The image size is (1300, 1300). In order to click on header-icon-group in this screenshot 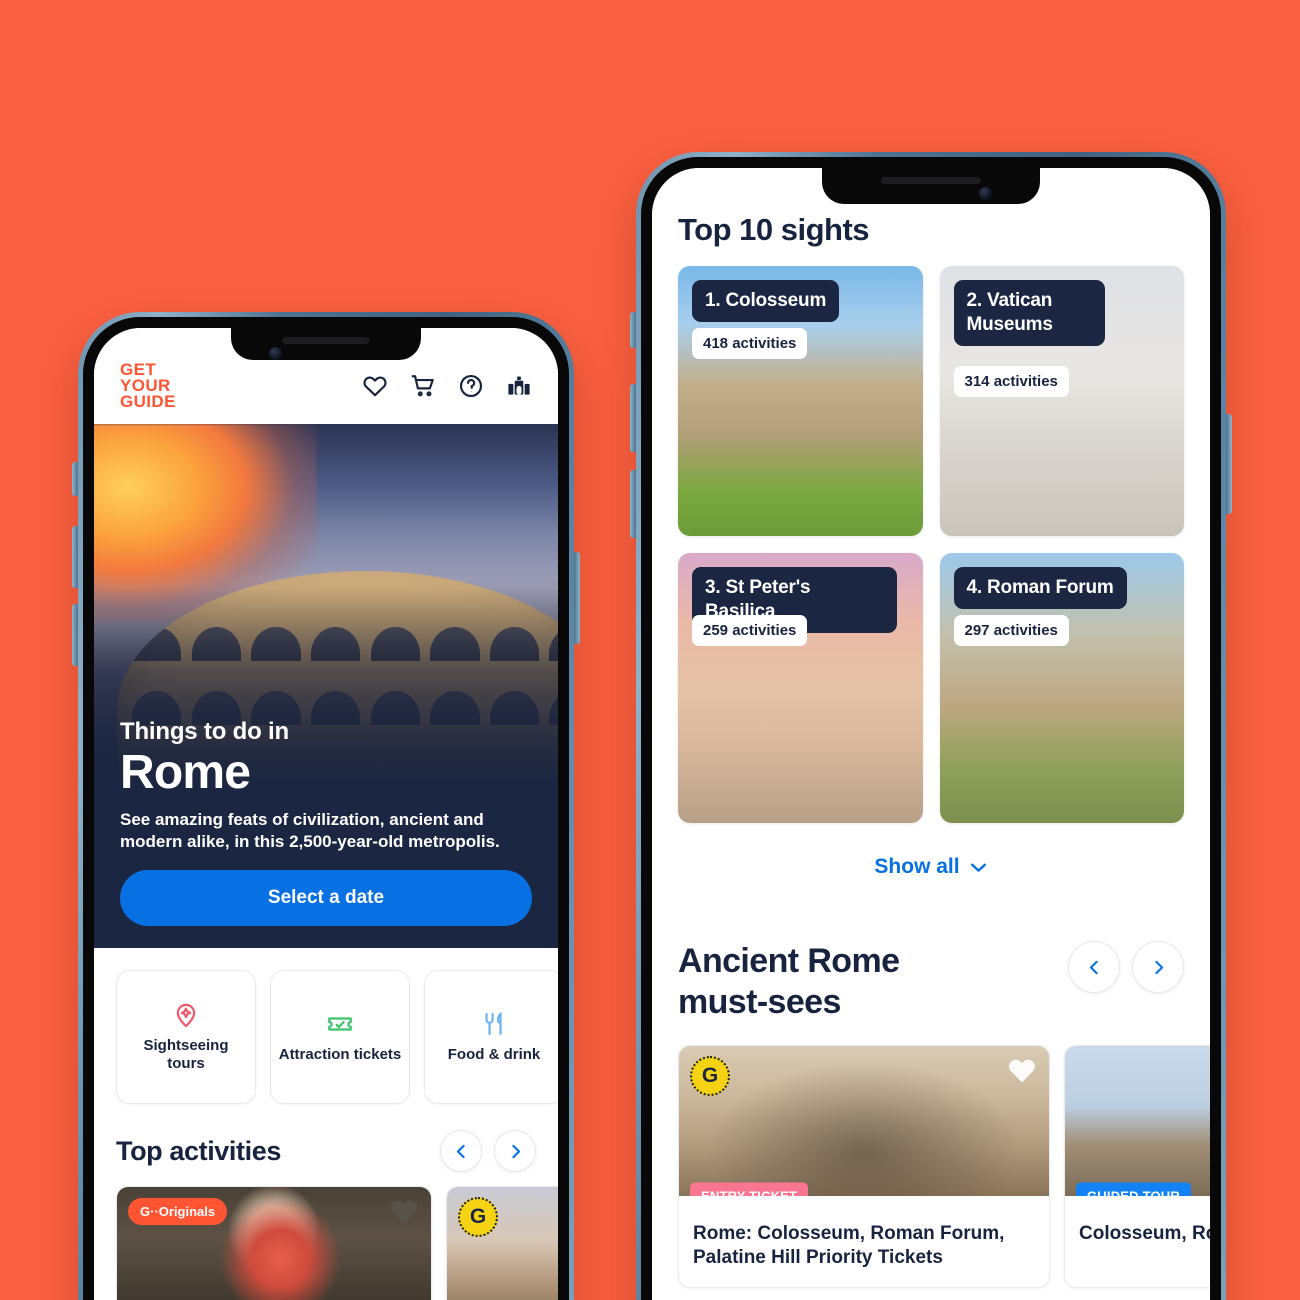, I will do `click(447, 386)`.